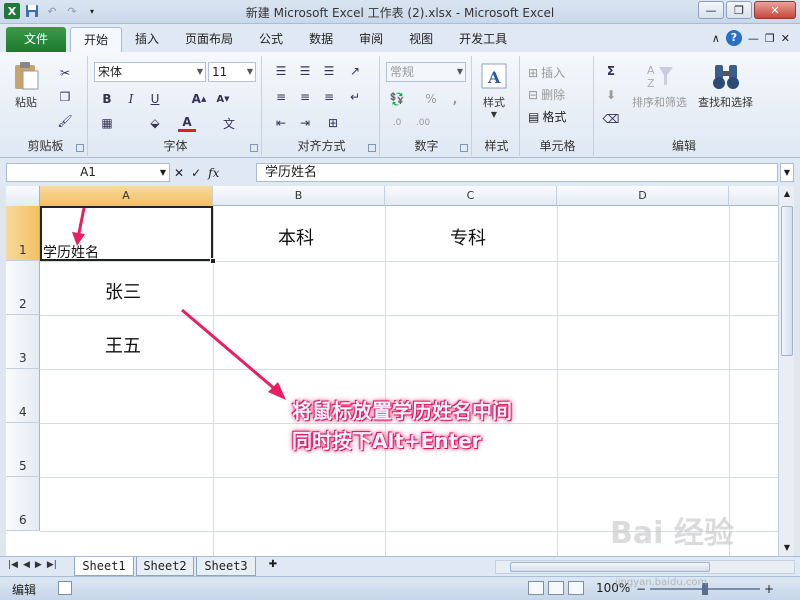 The height and width of the screenshot is (600, 800). What do you see at coordinates (733, 38) in the screenshot?
I see `help-icon: ?` at bounding box center [733, 38].